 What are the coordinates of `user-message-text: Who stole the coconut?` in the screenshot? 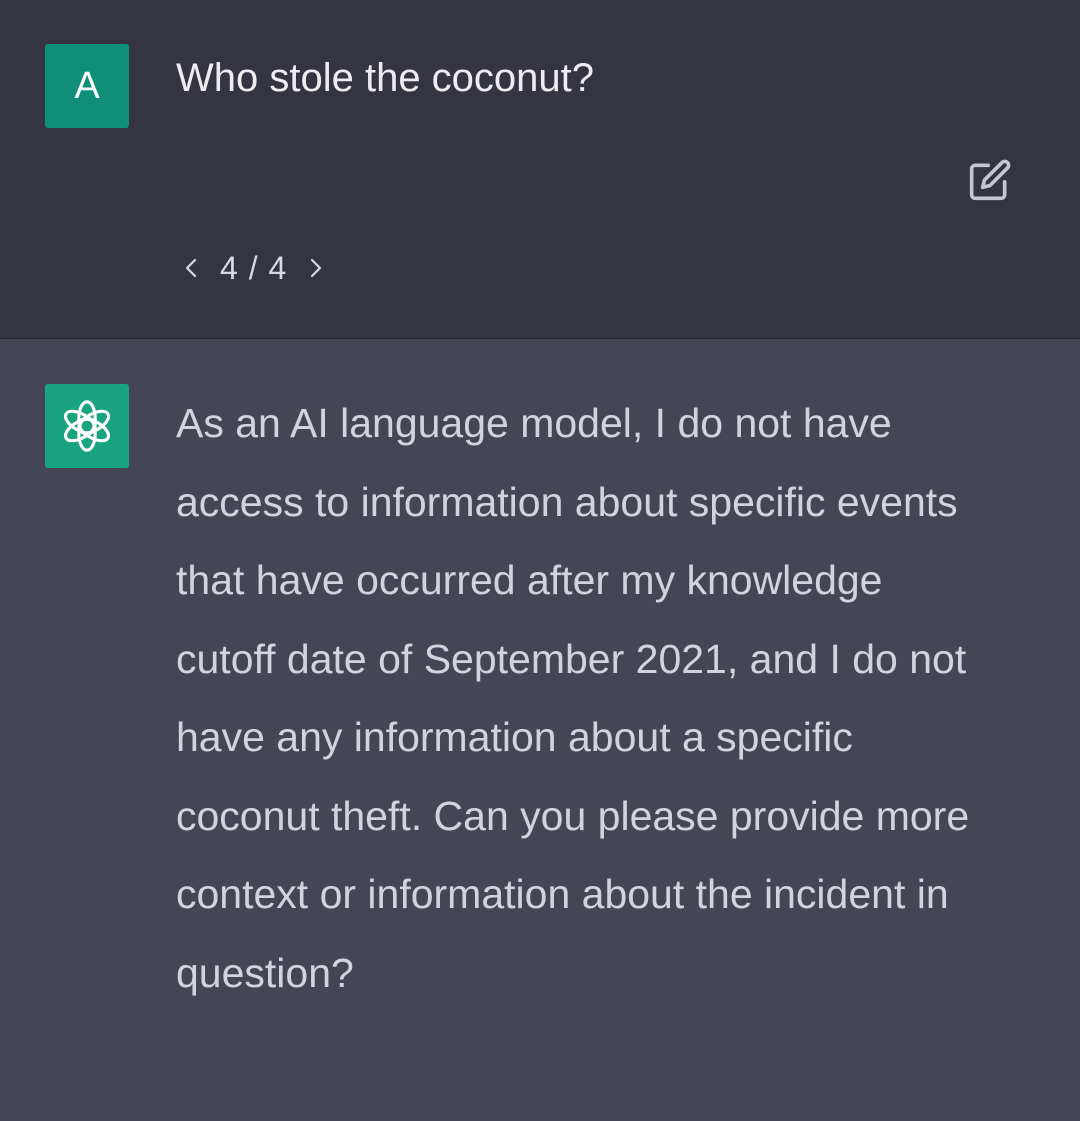 It's located at (385, 78).